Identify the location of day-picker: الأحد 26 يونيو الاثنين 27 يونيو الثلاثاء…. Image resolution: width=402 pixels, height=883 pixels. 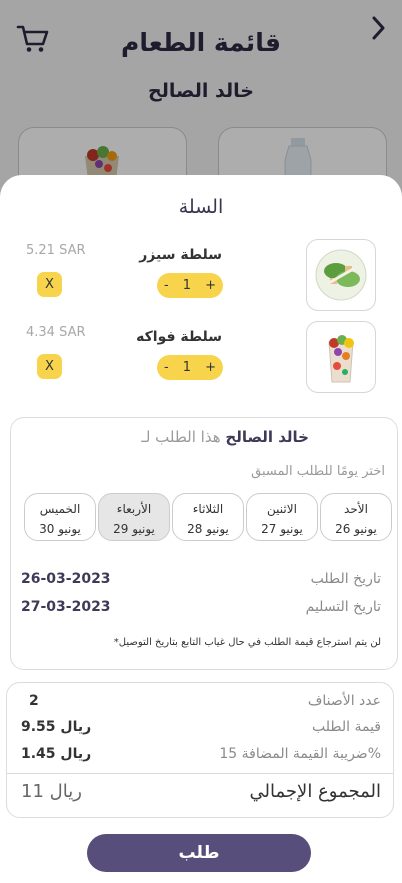
(205, 517).